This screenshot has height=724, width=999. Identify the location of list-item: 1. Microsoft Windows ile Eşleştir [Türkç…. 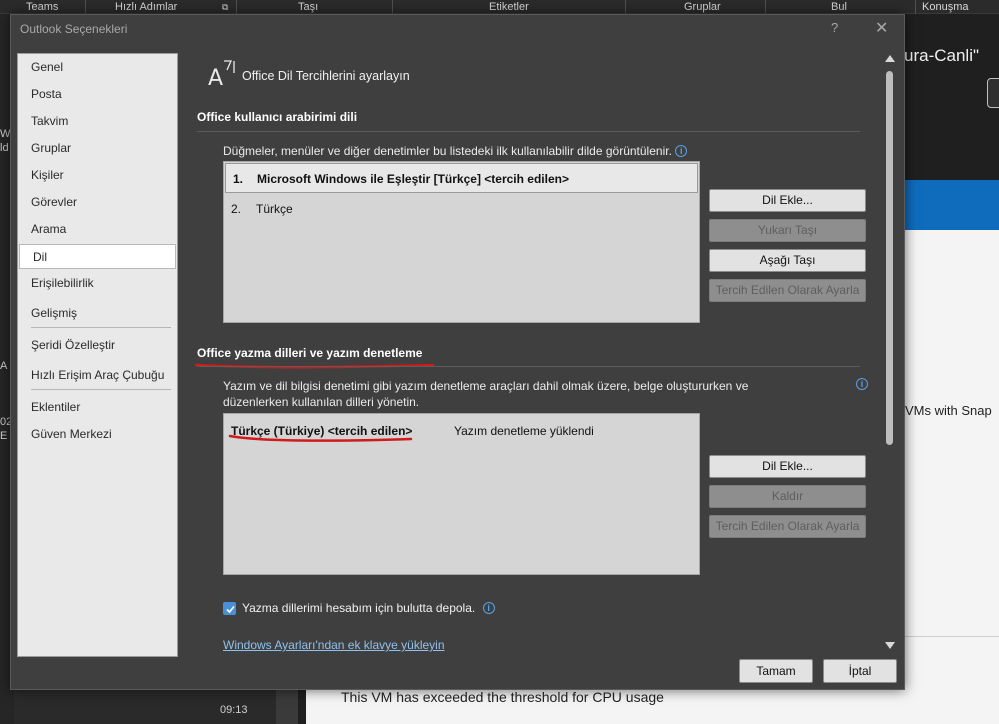
(461, 178).